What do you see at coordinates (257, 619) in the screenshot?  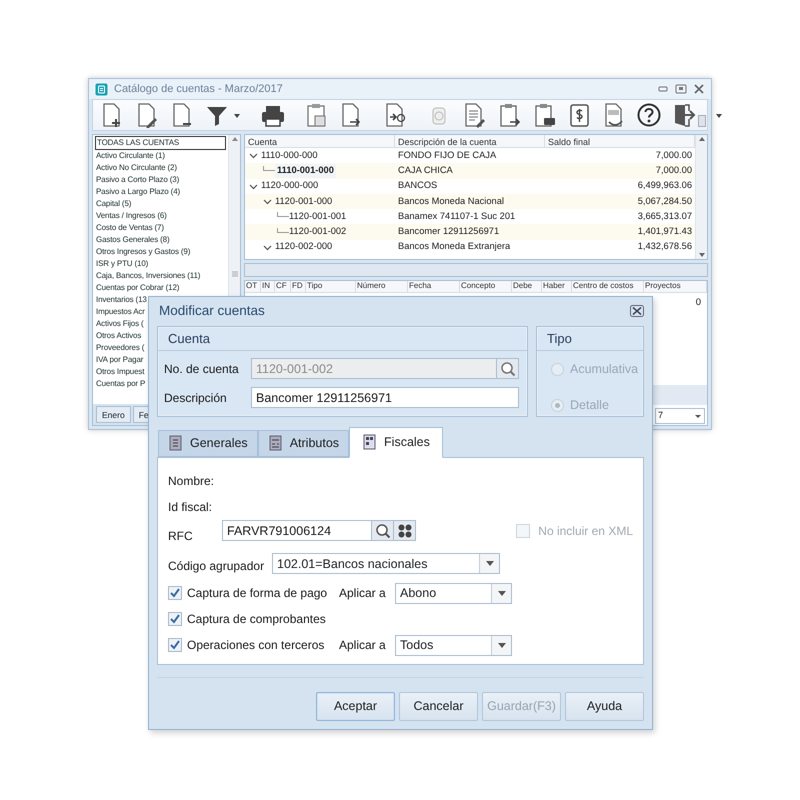 I see `checkbox-label: Captura de comprobantes` at bounding box center [257, 619].